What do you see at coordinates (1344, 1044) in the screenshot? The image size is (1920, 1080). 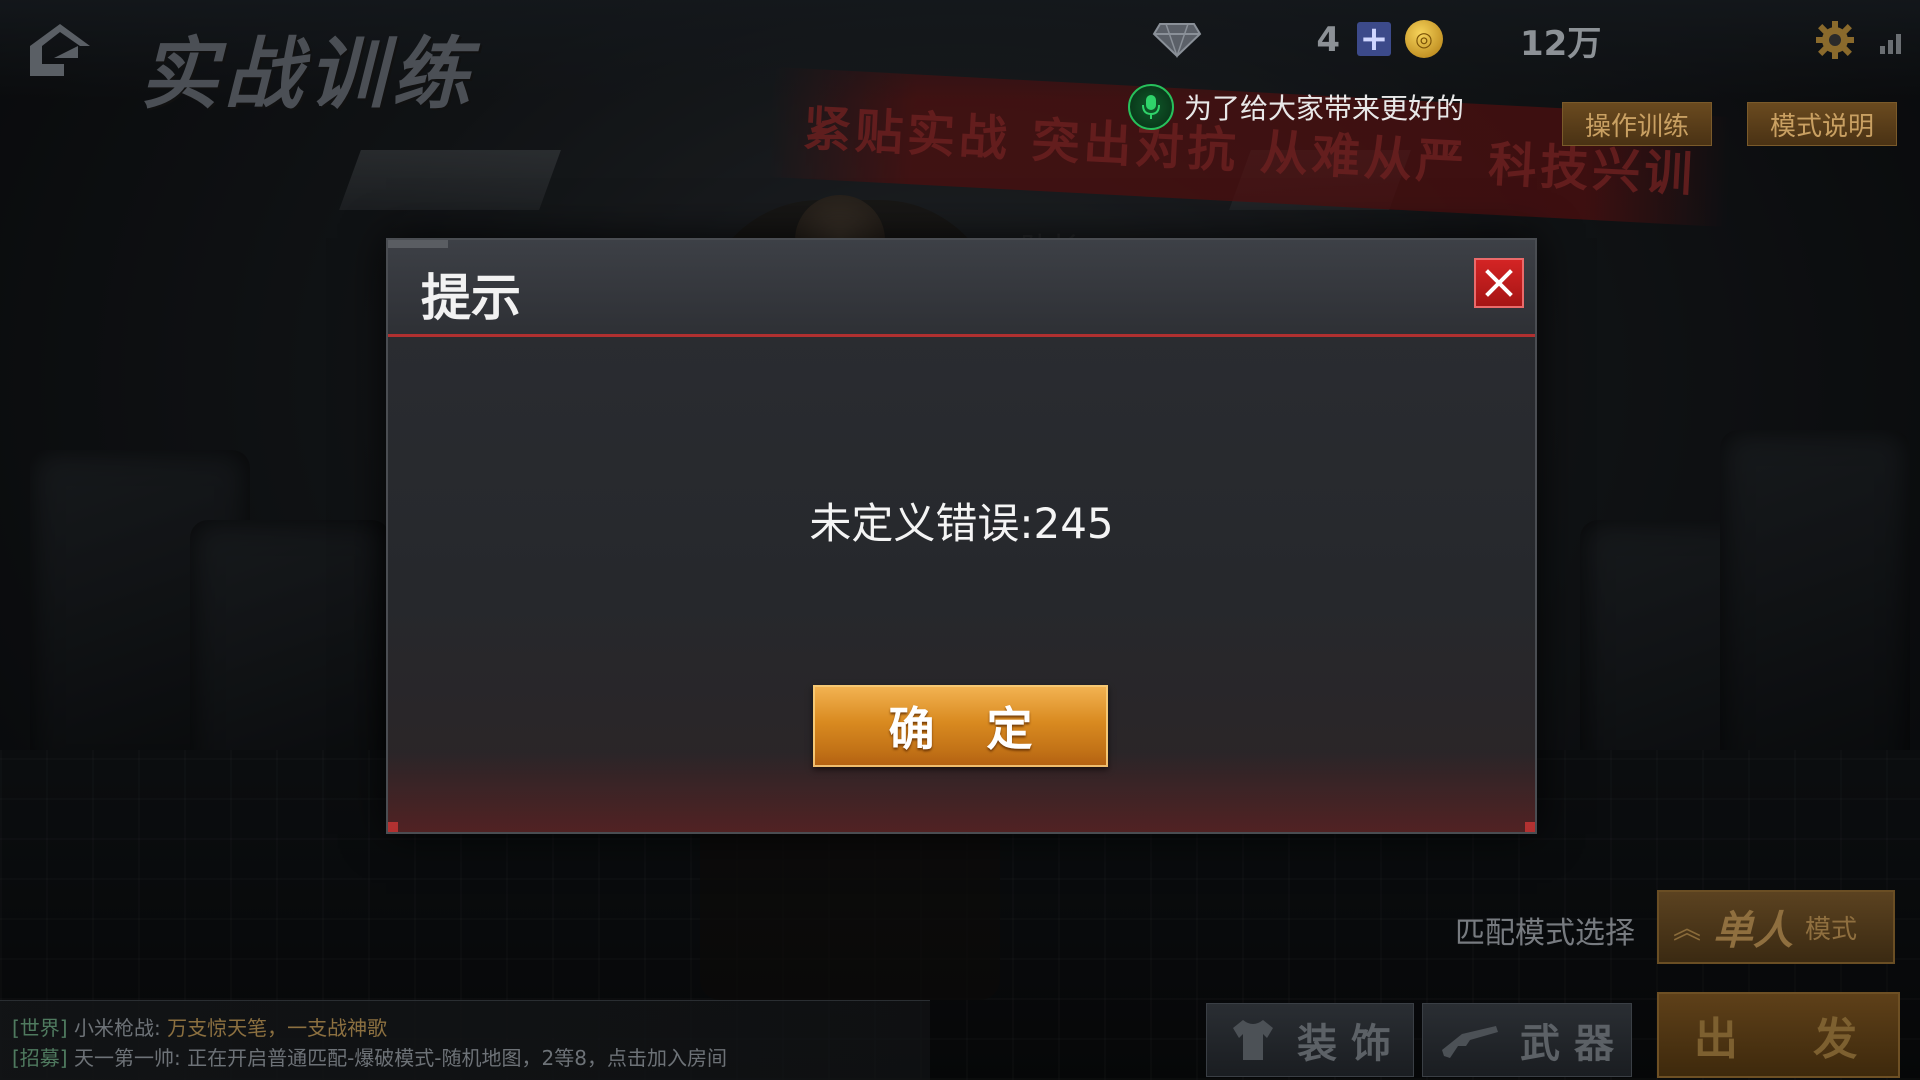 I see `outfit-label: 装 饰` at bounding box center [1344, 1044].